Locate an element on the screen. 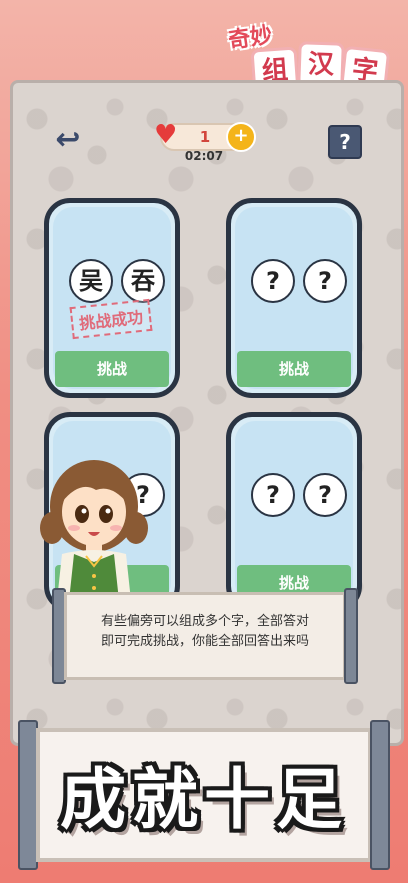  hint-line-2: 即可完成挑战，你能全部回答出来吗 is located at coordinates (204, 641).